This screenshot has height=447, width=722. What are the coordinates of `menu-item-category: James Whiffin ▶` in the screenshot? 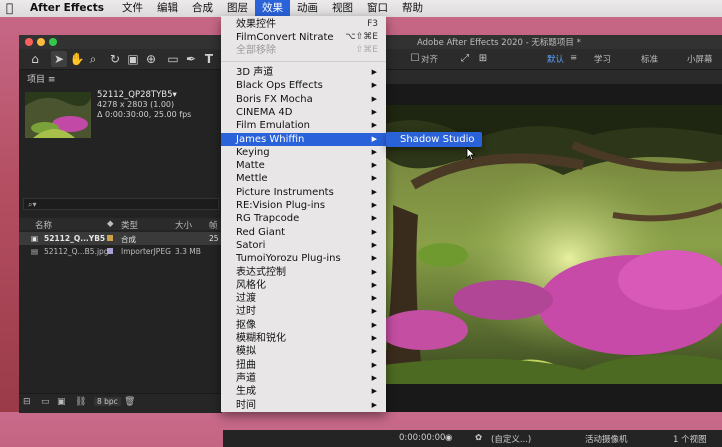 It's located at (303, 139).